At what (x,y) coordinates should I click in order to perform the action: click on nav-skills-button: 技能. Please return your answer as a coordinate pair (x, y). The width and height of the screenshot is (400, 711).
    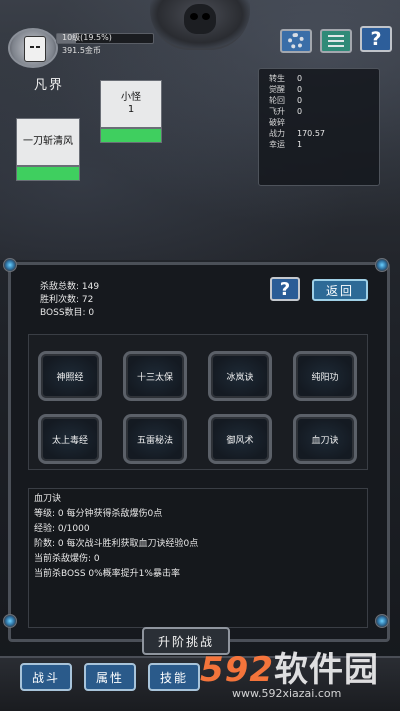
    Looking at the image, I should click on (174, 677).